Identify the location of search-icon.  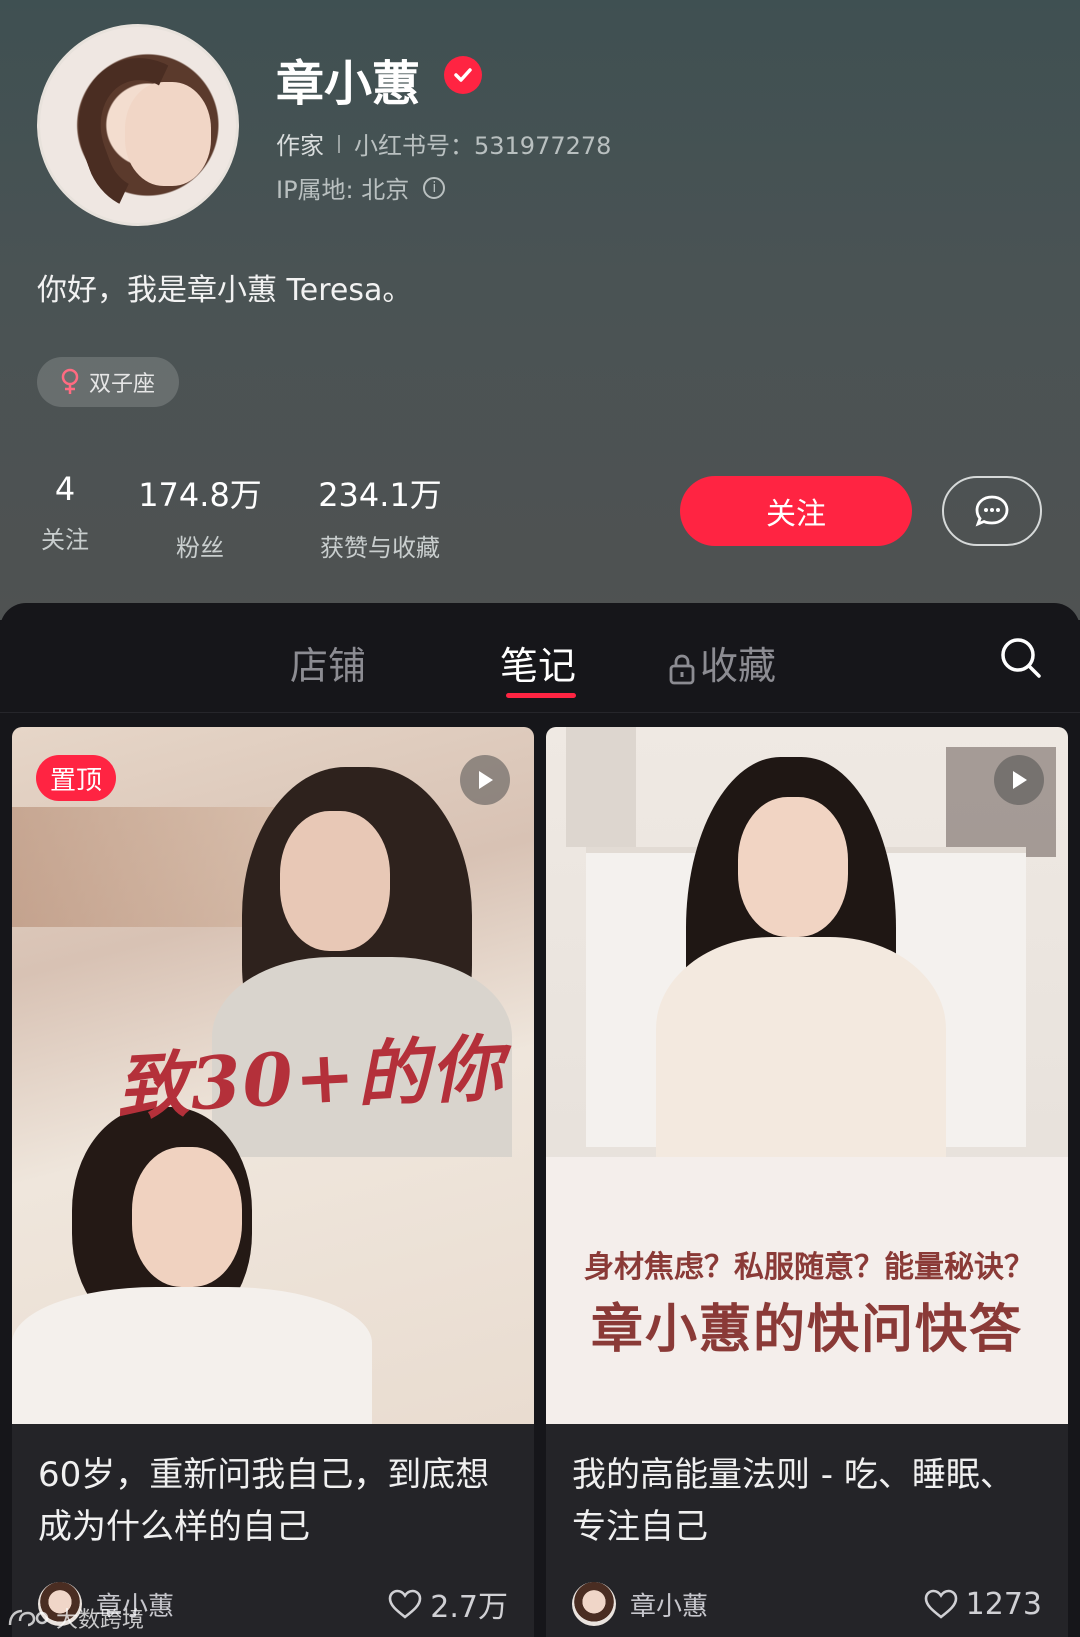
(1021, 658).